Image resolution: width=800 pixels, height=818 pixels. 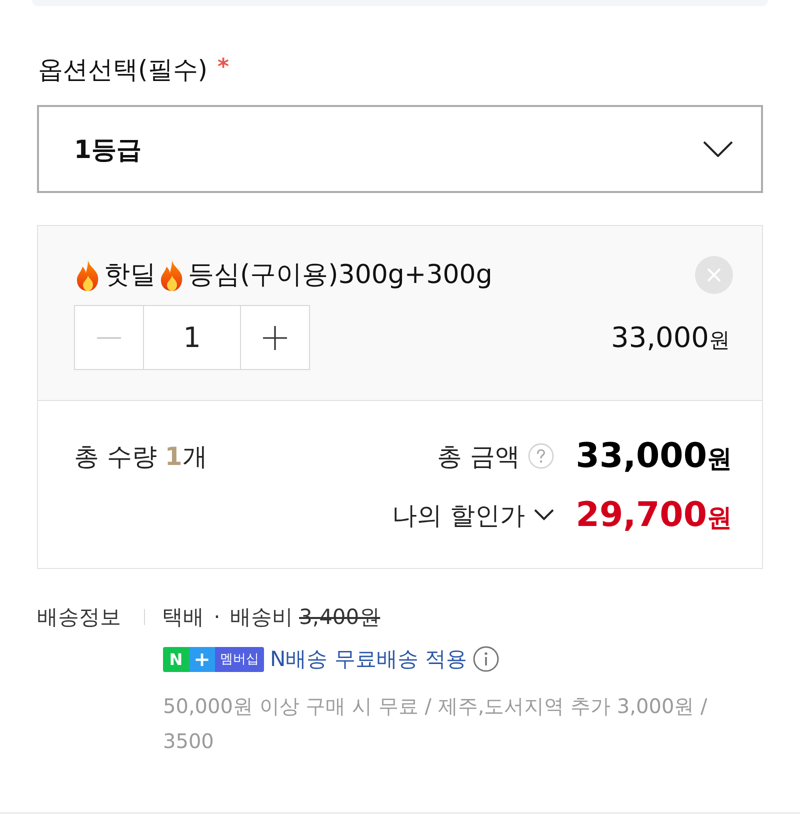 I want to click on shipping-method: 택배 · 배송비, so click(x=228, y=617).